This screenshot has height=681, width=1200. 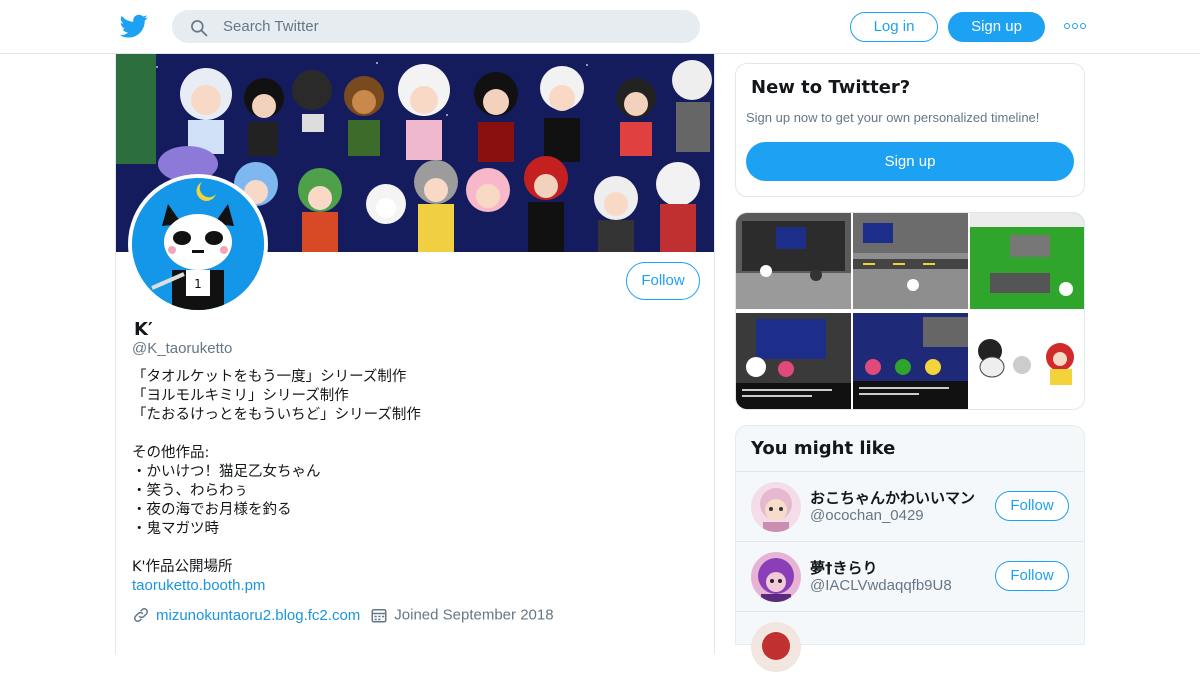 What do you see at coordinates (171, 453) in the screenshot?
I see `bio-line: その他作品:` at bounding box center [171, 453].